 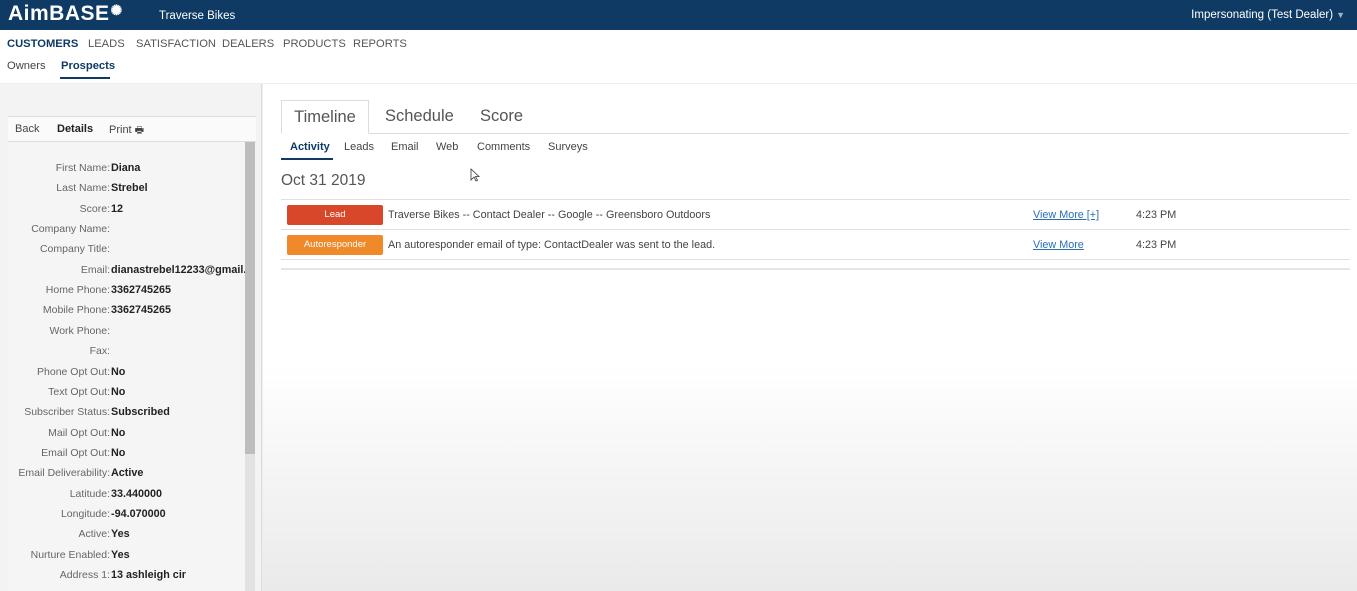 What do you see at coordinates (503, 147) in the screenshot?
I see `subtab-comments: Comments` at bounding box center [503, 147].